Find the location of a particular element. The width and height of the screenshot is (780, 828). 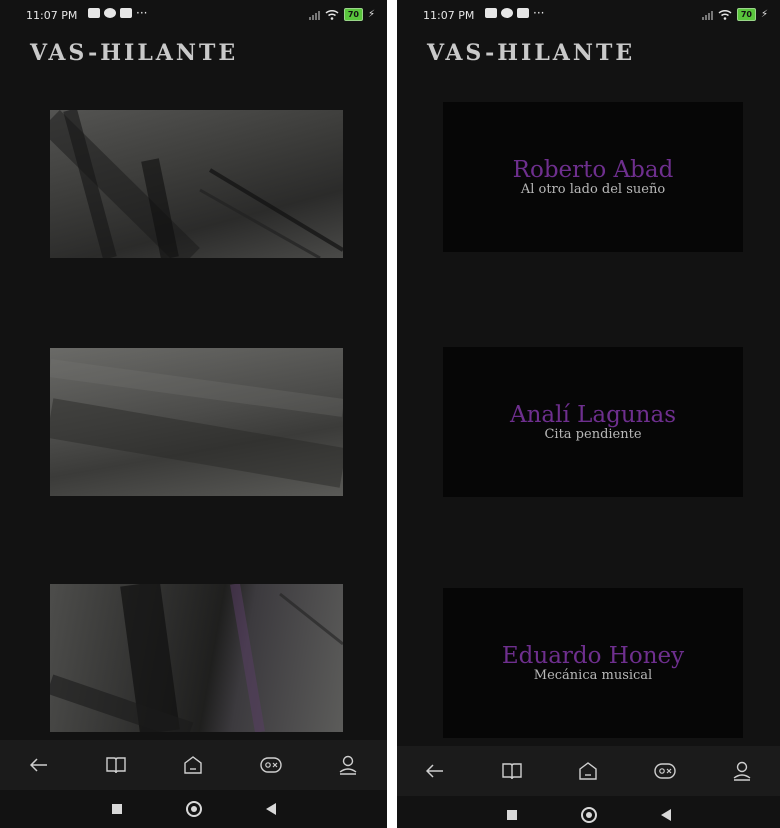

story-title: Cita pendiente is located at coordinates (593, 434).